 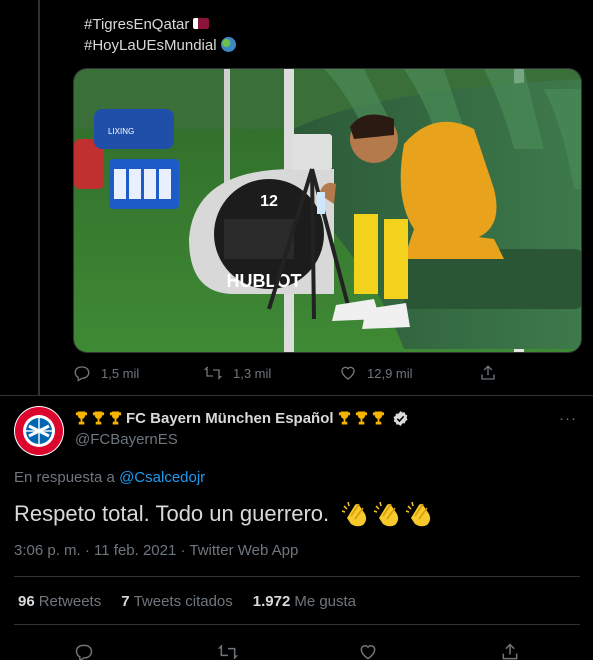 I want to click on reply-action: 1,5 mil, so click(x=106, y=373).